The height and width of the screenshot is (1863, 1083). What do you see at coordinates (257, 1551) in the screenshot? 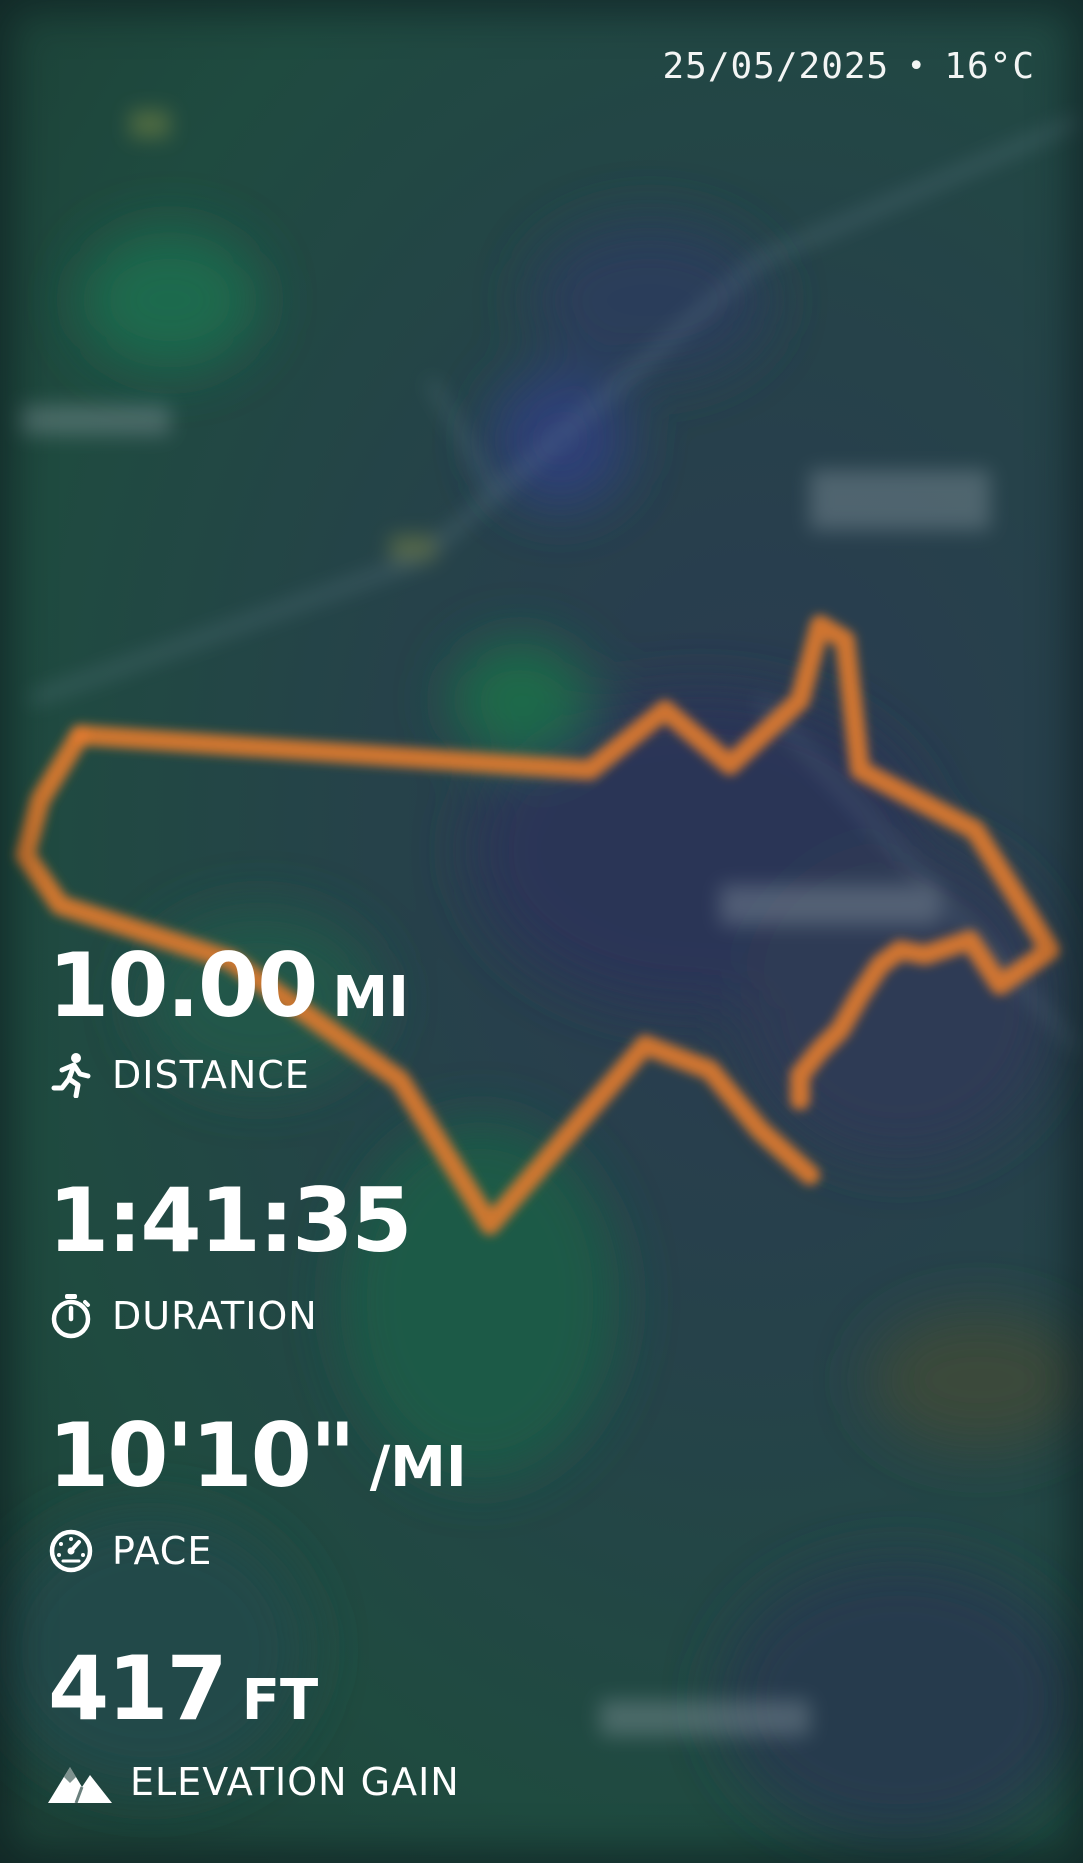
I see `pace-label-row: PACE` at bounding box center [257, 1551].